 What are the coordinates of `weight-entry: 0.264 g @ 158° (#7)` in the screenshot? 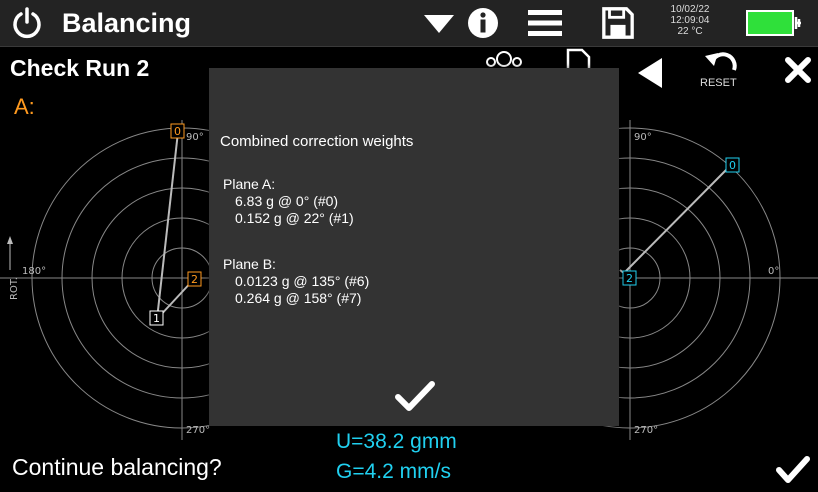 It's located at (298, 298).